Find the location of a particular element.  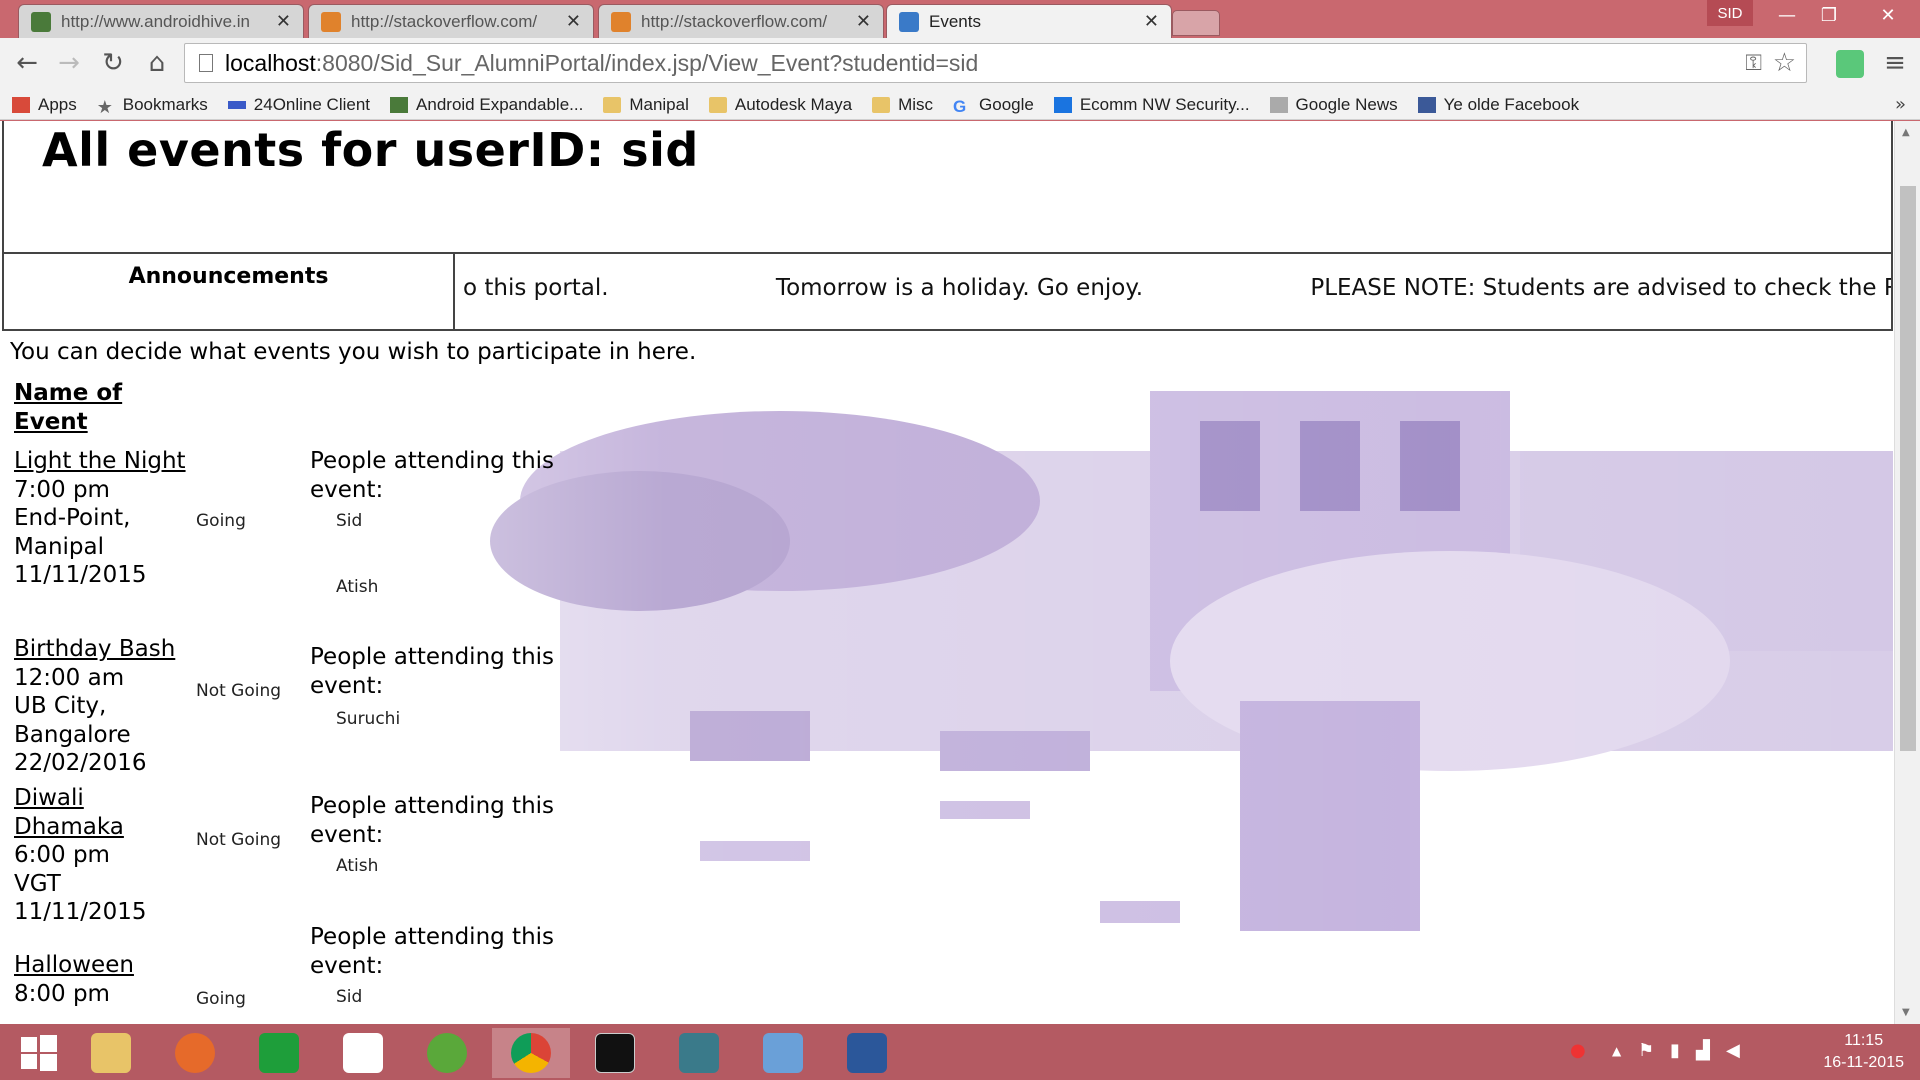

taskbar-cmd is located at coordinates (615, 1053).